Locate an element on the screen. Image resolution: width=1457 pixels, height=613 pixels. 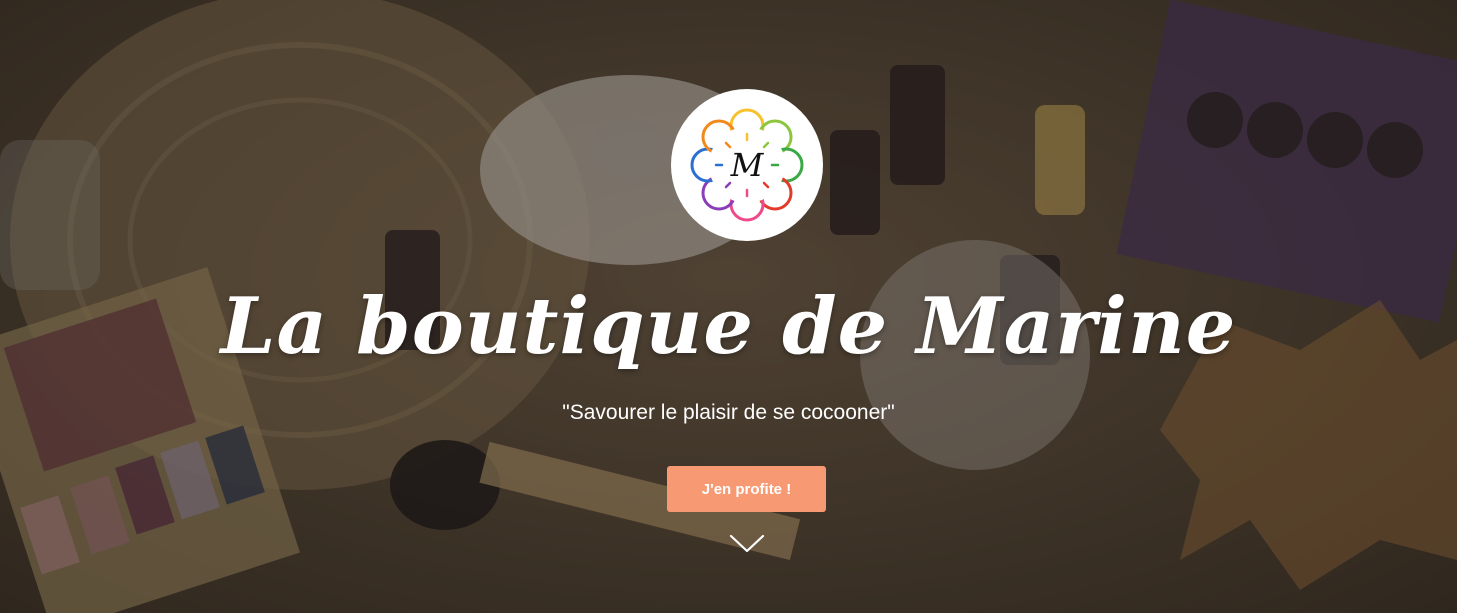
logo-letter: M is located at coordinates (747, 165).